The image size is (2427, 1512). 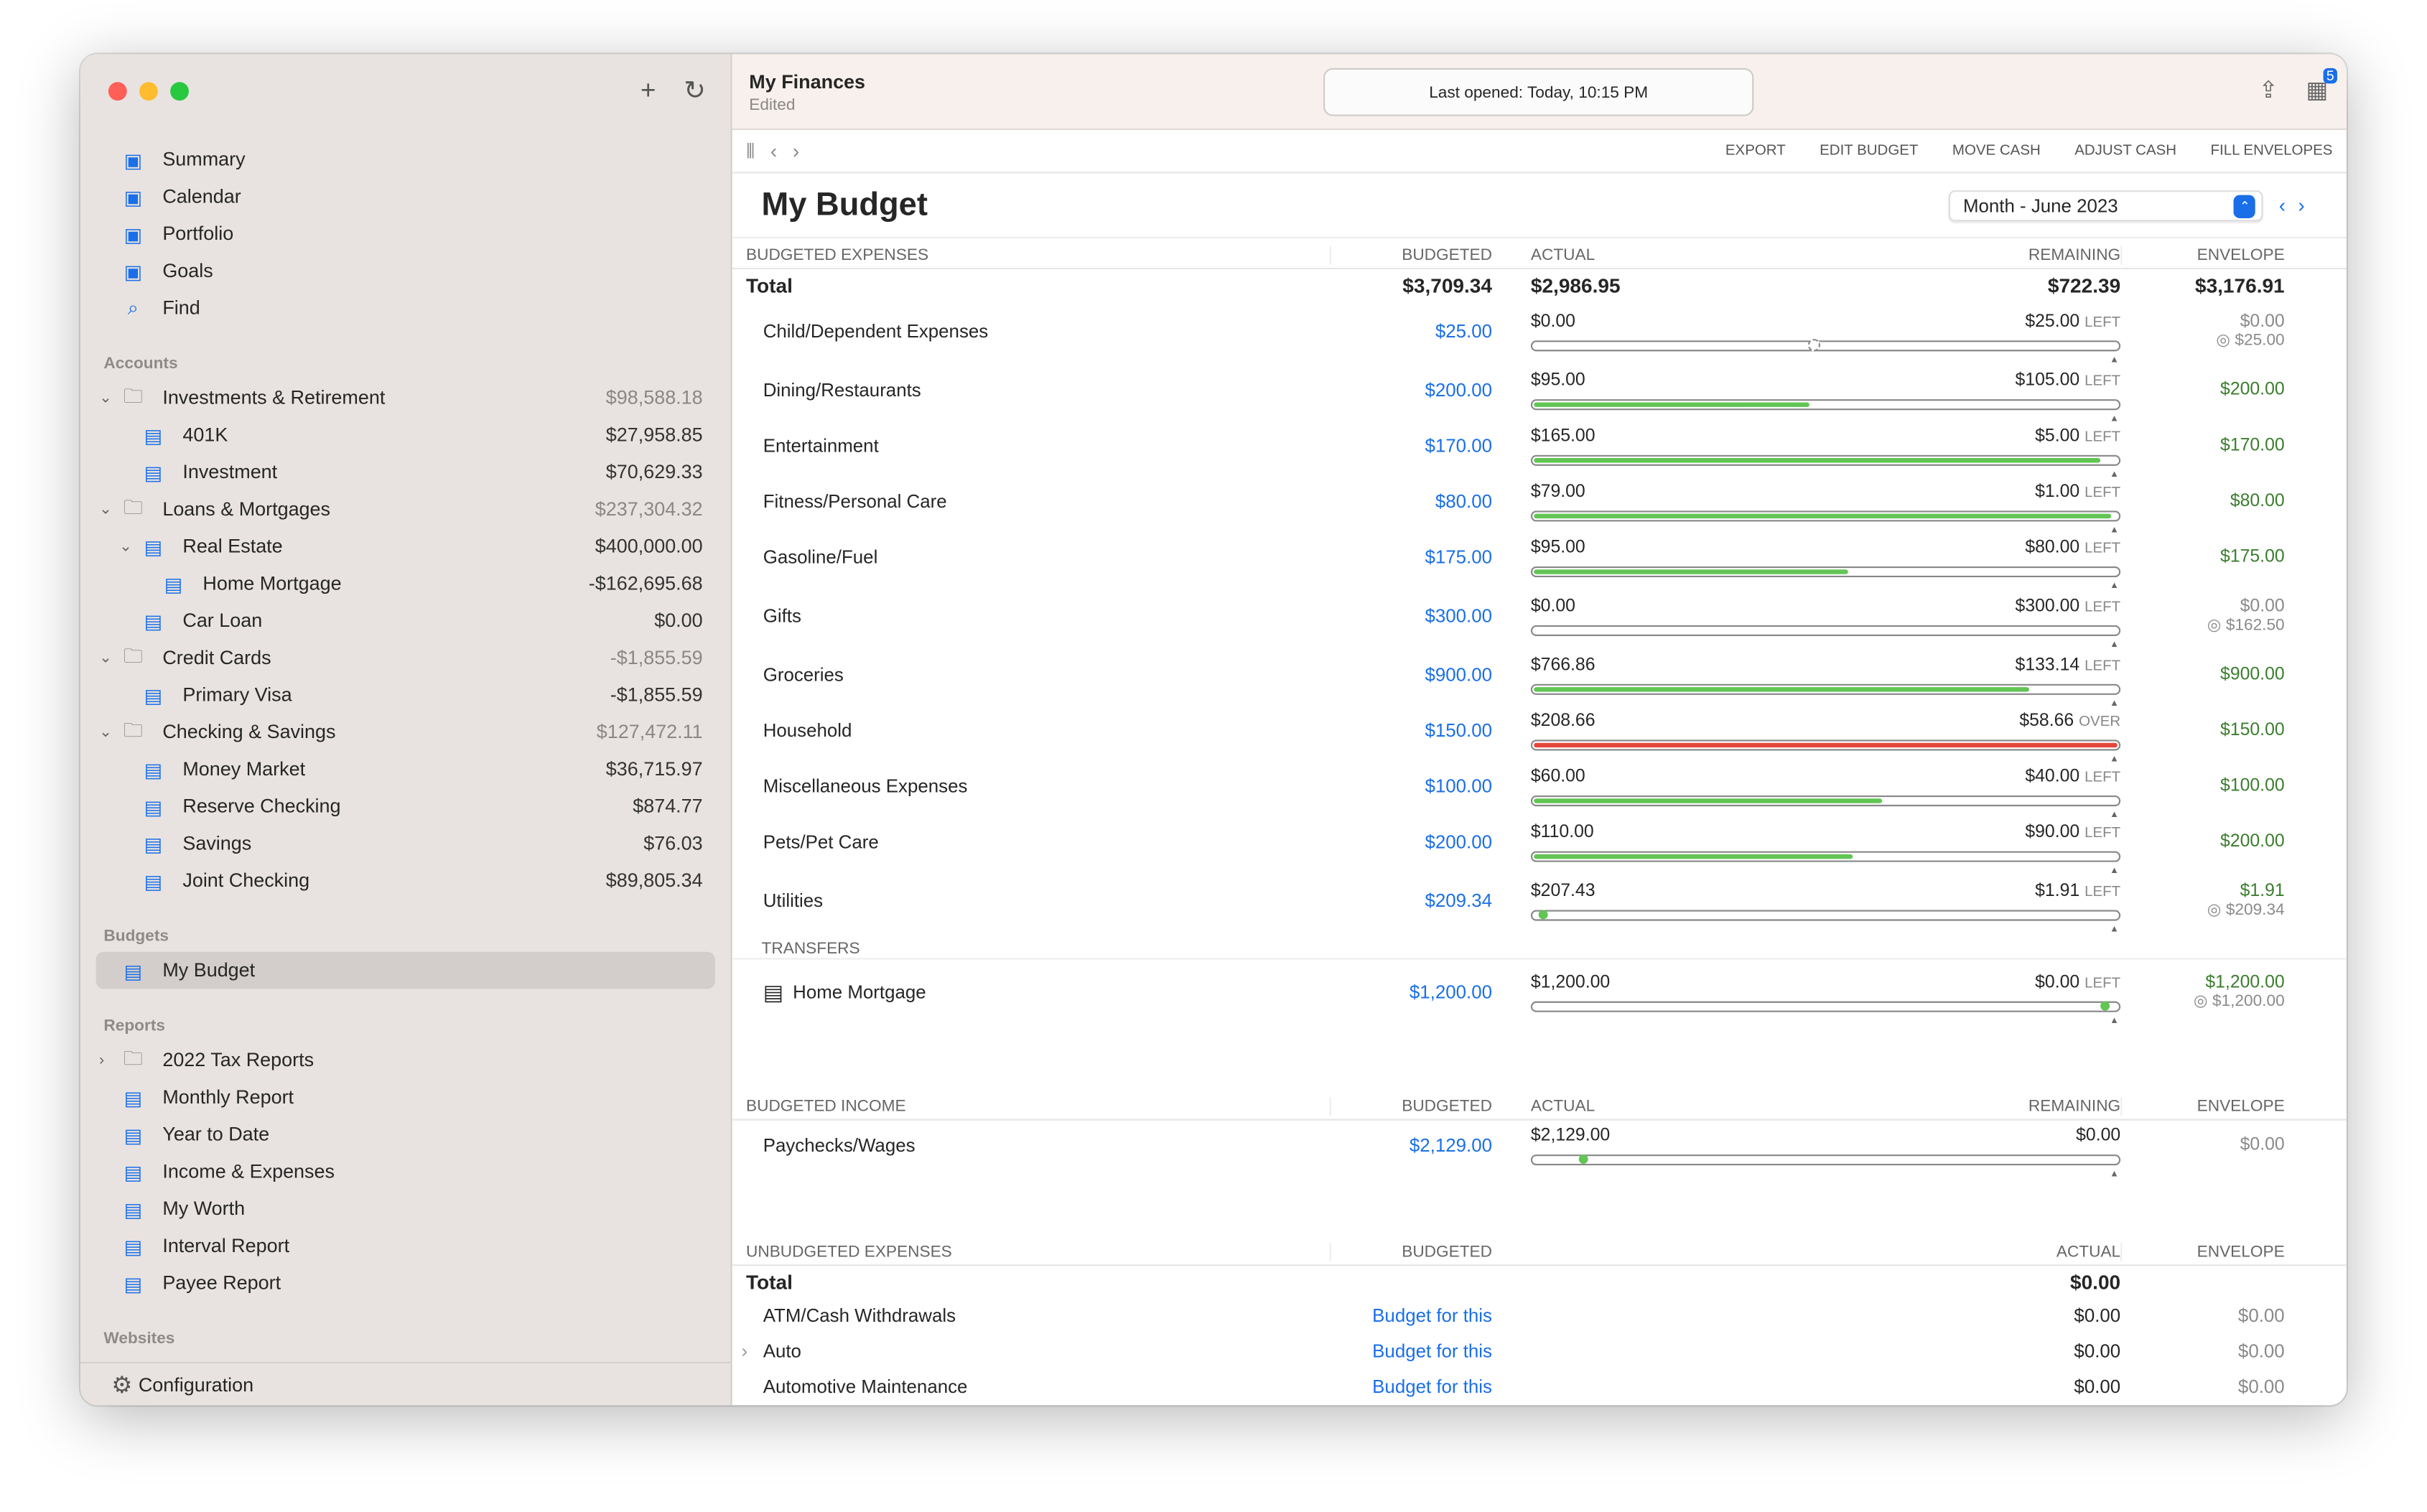 I want to click on next-period-icon: ›, so click(x=2308, y=204).